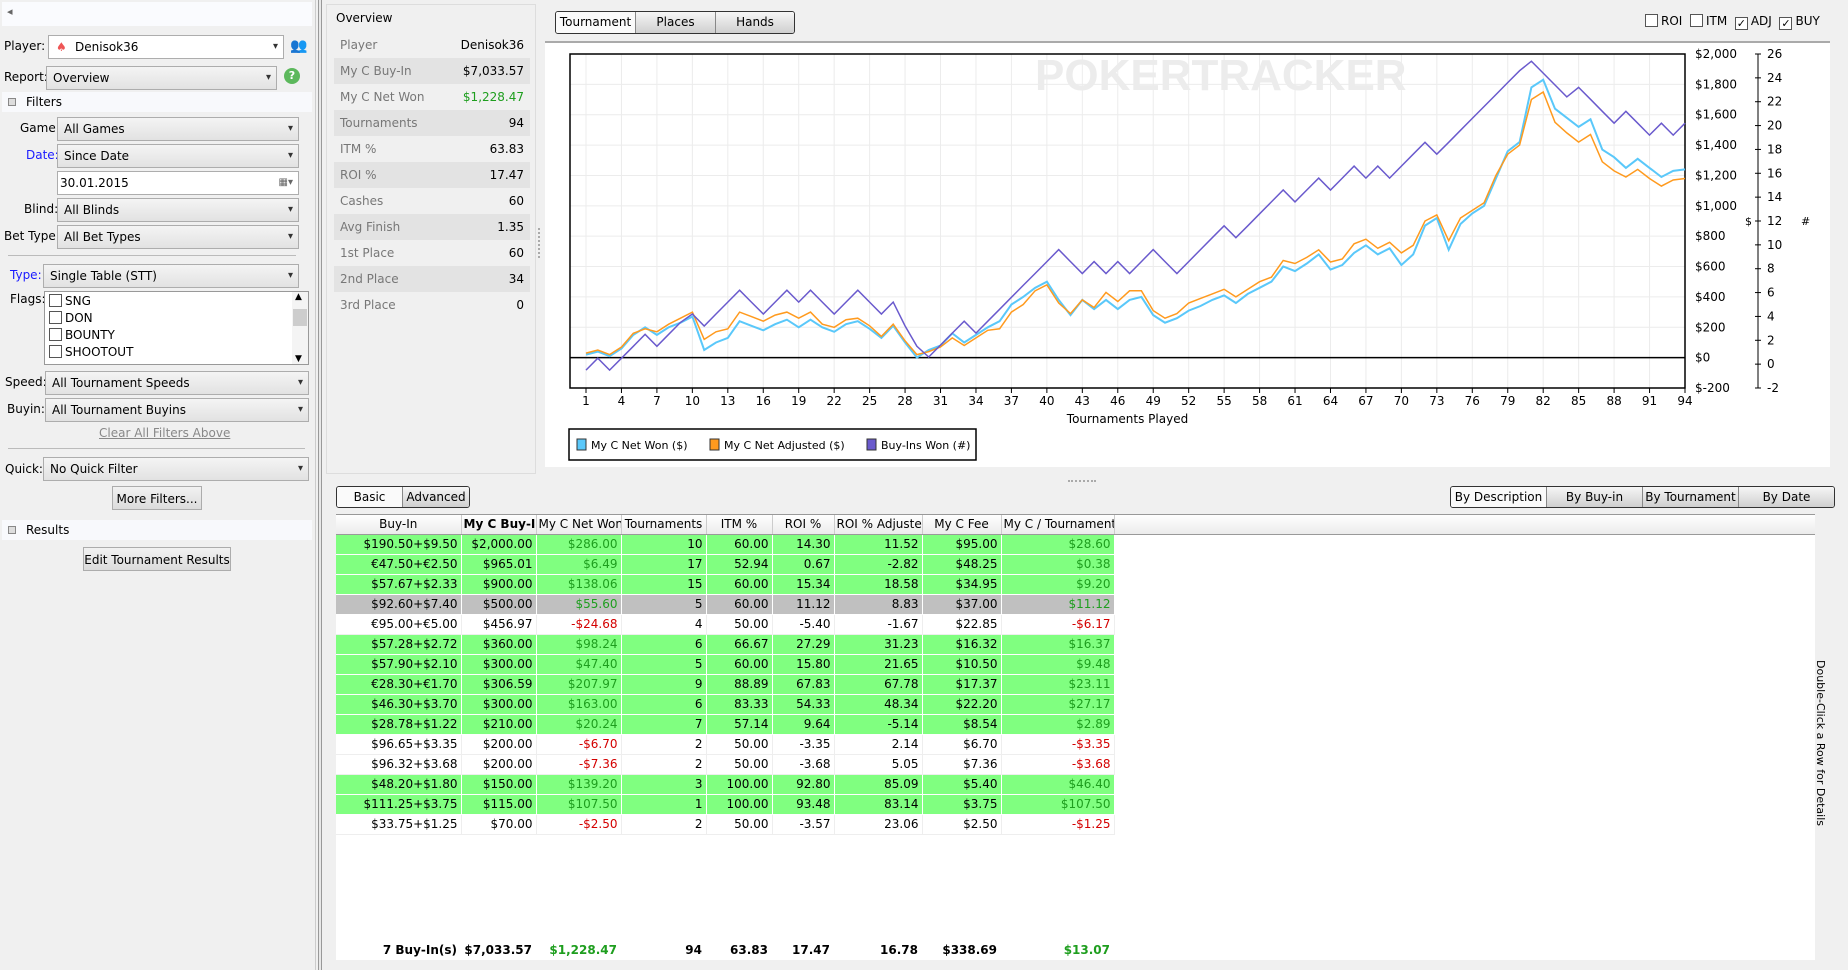  Describe the element at coordinates (516, 201) in the screenshot. I see `overview-row-value: 60` at that location.